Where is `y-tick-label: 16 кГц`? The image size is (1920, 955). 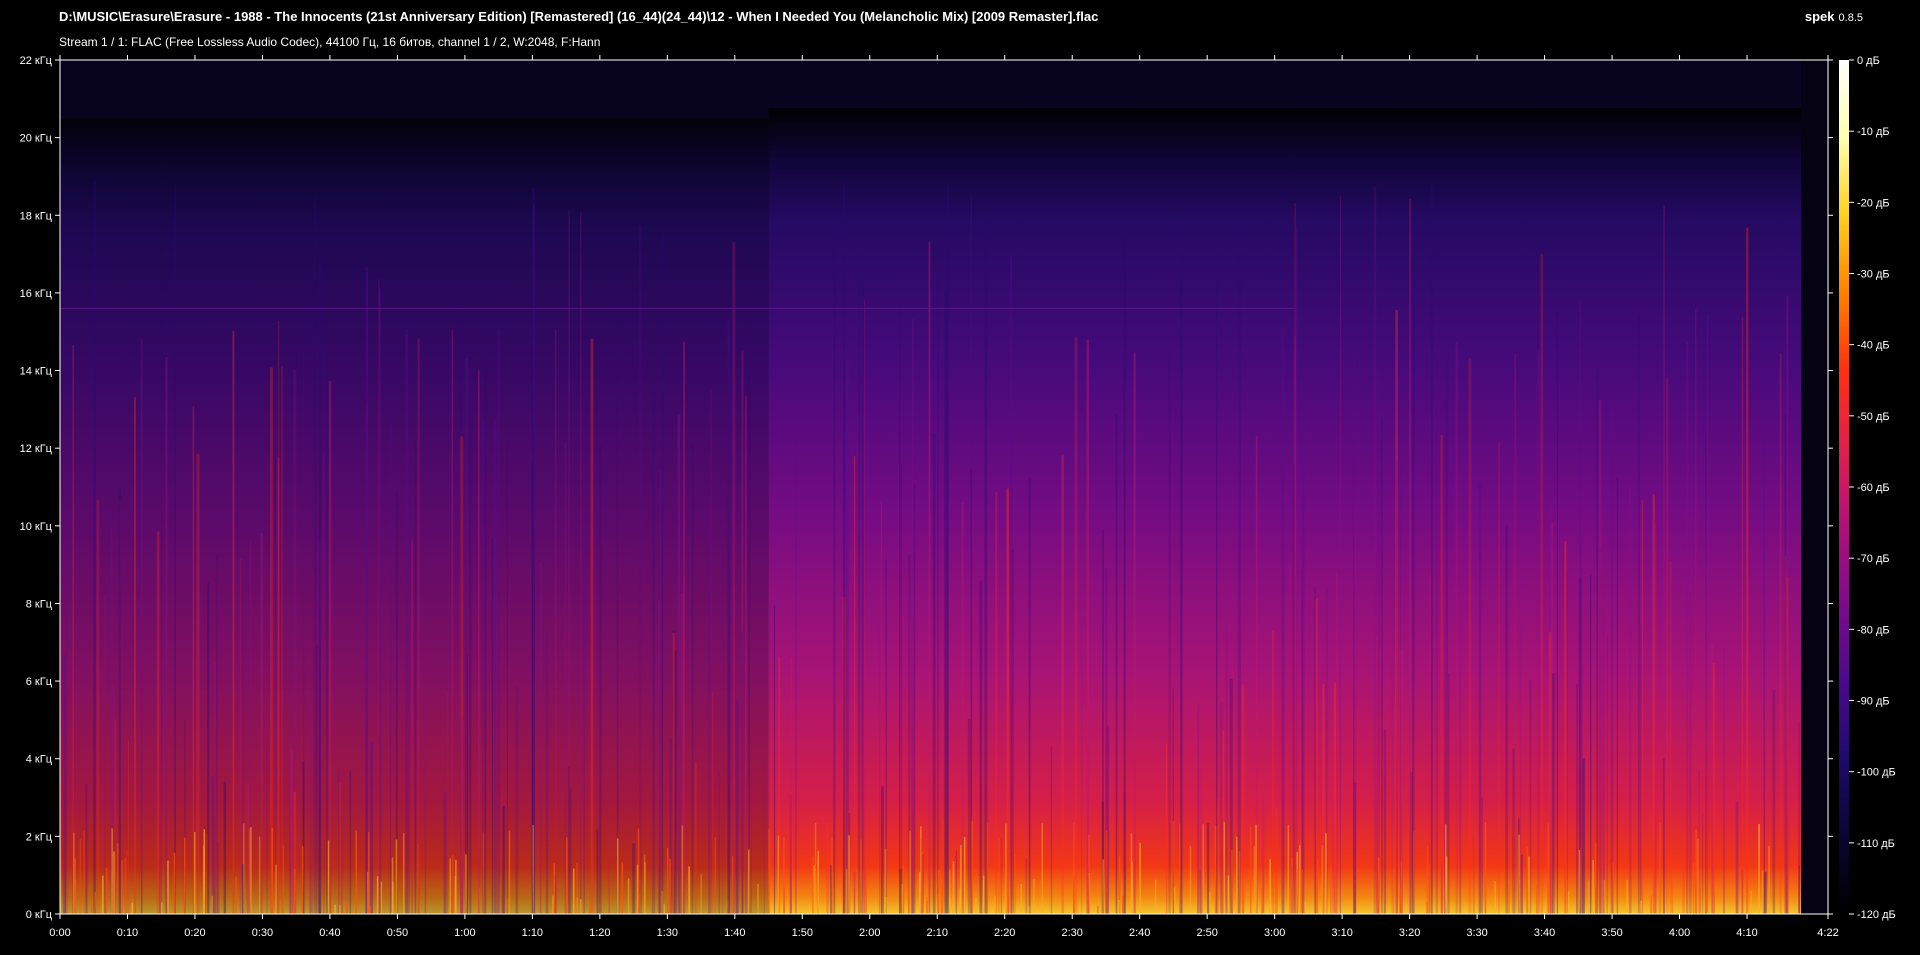
y-tick-label: 16 кГц is located at coordinates (36, 294).